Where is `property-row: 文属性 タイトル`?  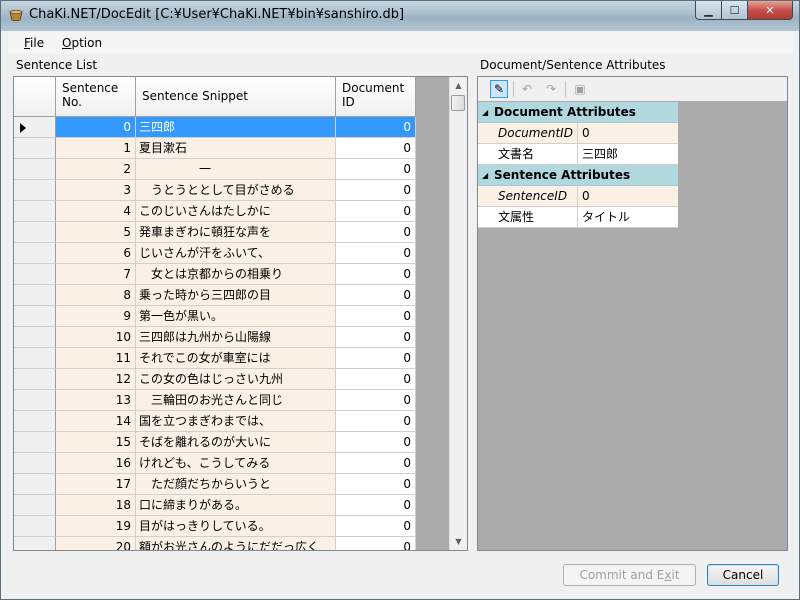
property-row: 文属性 タイトル is located at coordinates (578, 217).